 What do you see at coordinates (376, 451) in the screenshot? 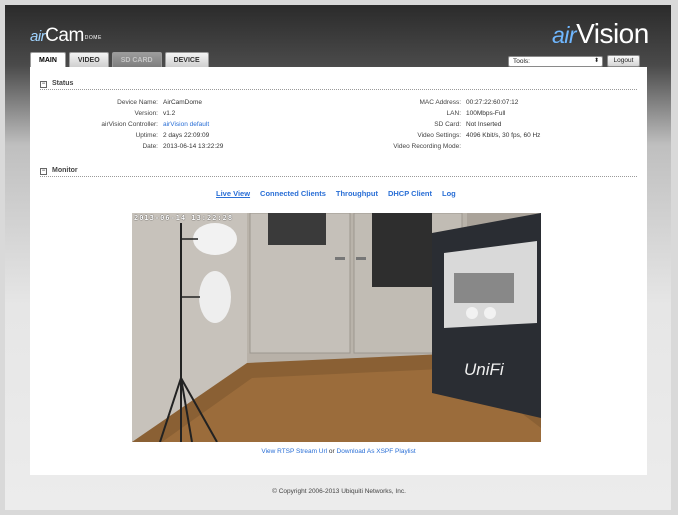
I see `xspf-playlist-link: Download As XSPF Playlist` at bounding box center [376, 451].